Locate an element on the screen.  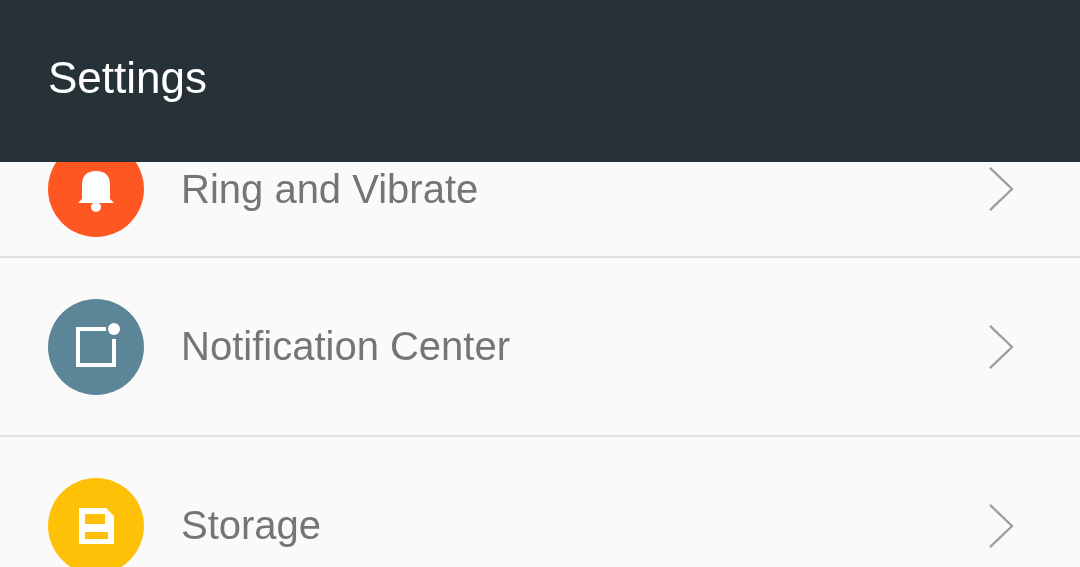
app-bar-title: Settings is located at coordinates (127, 78).